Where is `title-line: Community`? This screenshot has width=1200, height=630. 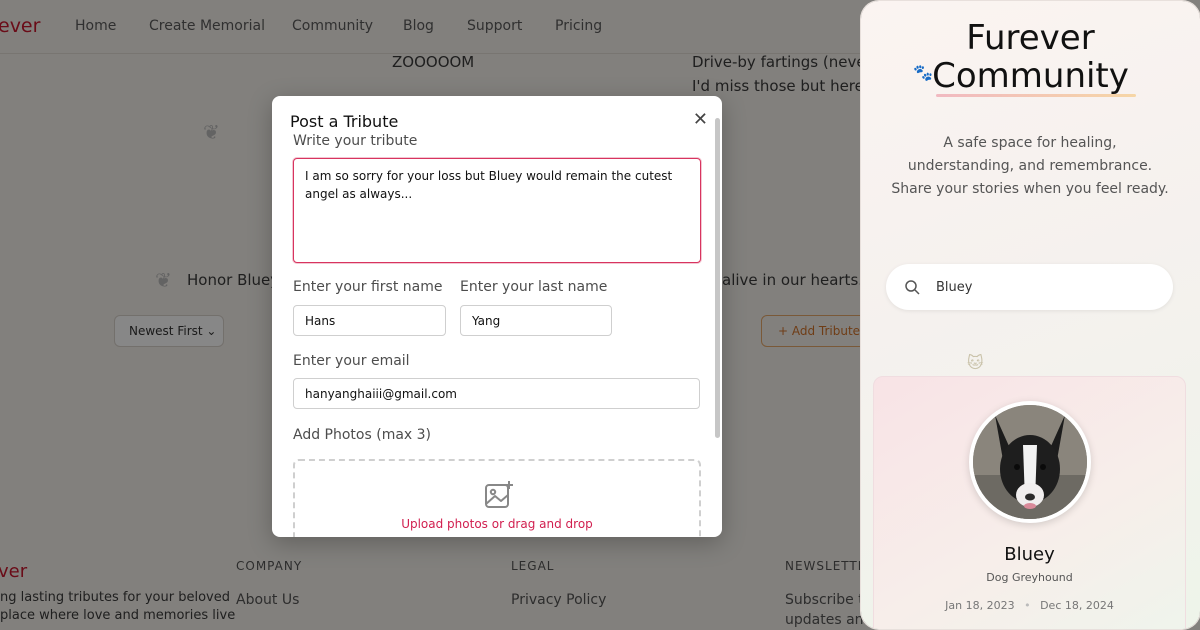
title-line: Community is located at coordinates (1030, 76).